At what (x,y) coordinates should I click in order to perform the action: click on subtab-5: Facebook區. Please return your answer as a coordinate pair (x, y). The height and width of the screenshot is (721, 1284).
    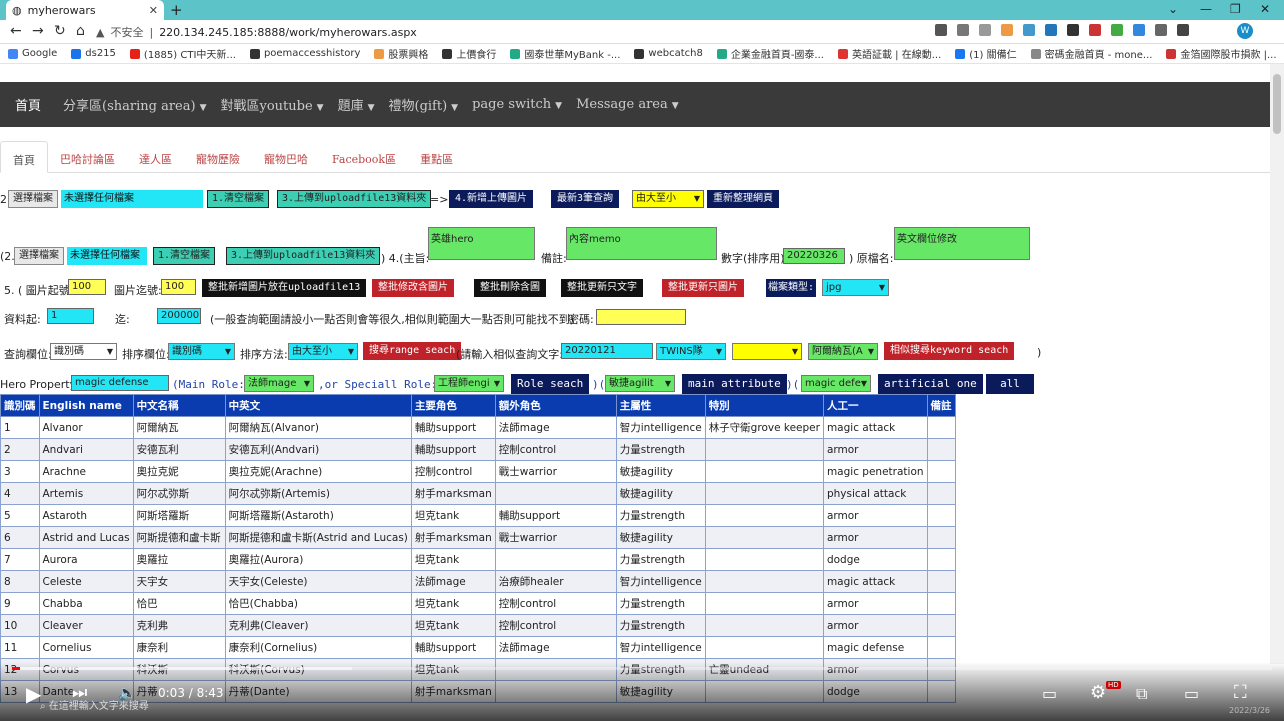
    Looking at the image, I should click on (364, 157).